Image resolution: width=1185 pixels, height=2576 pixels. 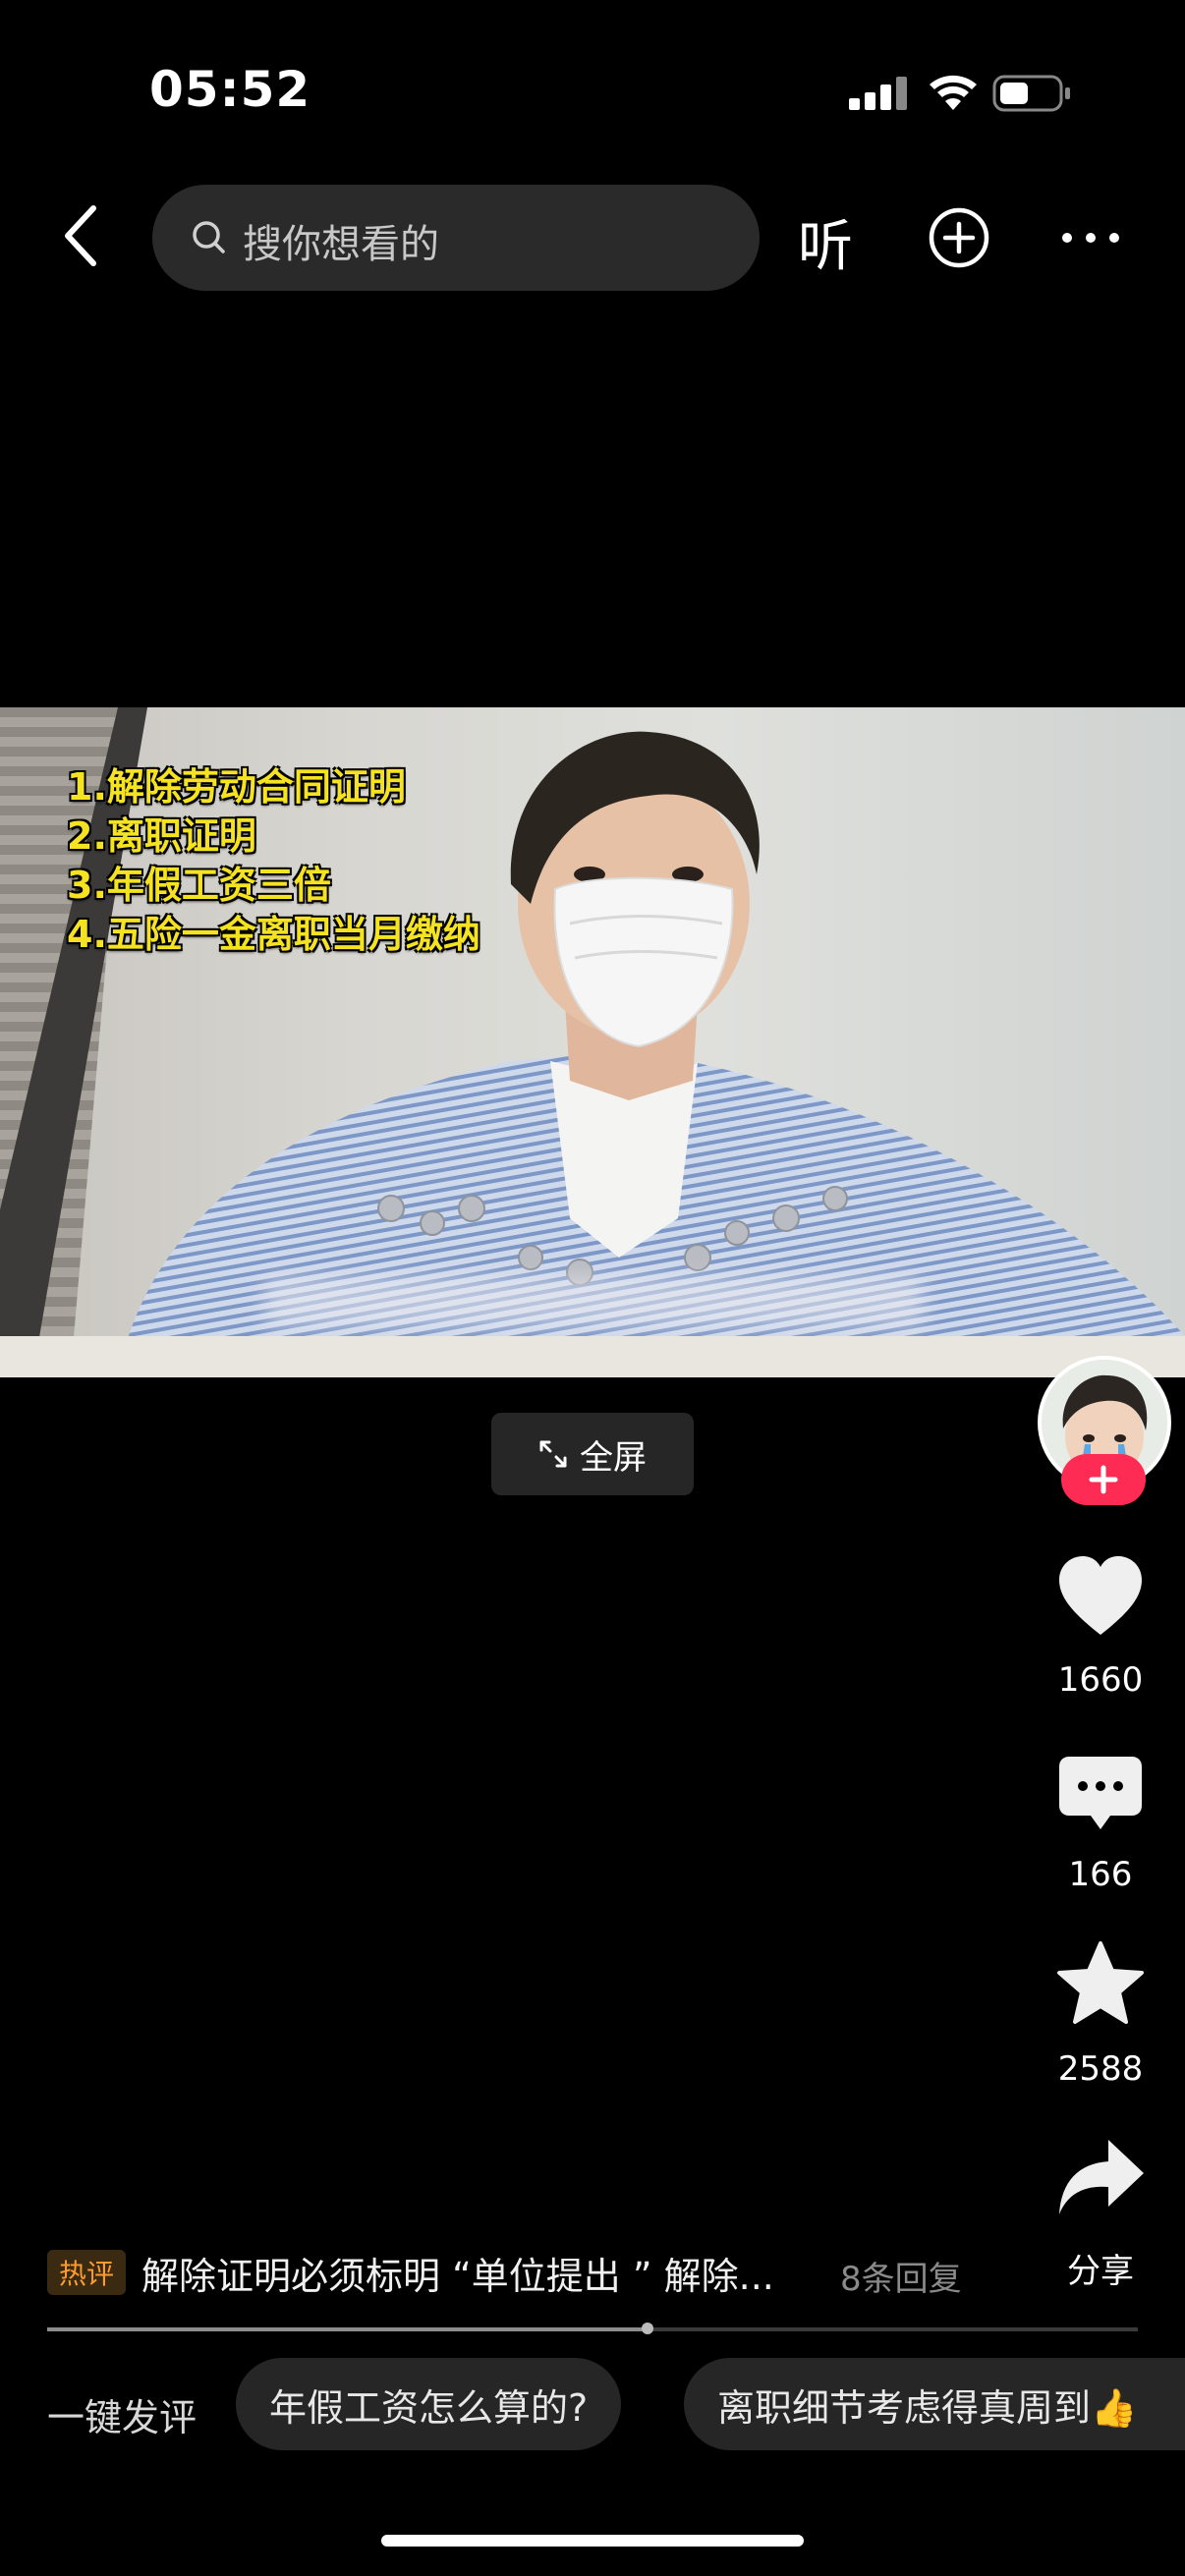 I want to click on heart-icon, so click(x=1100, y=1597).